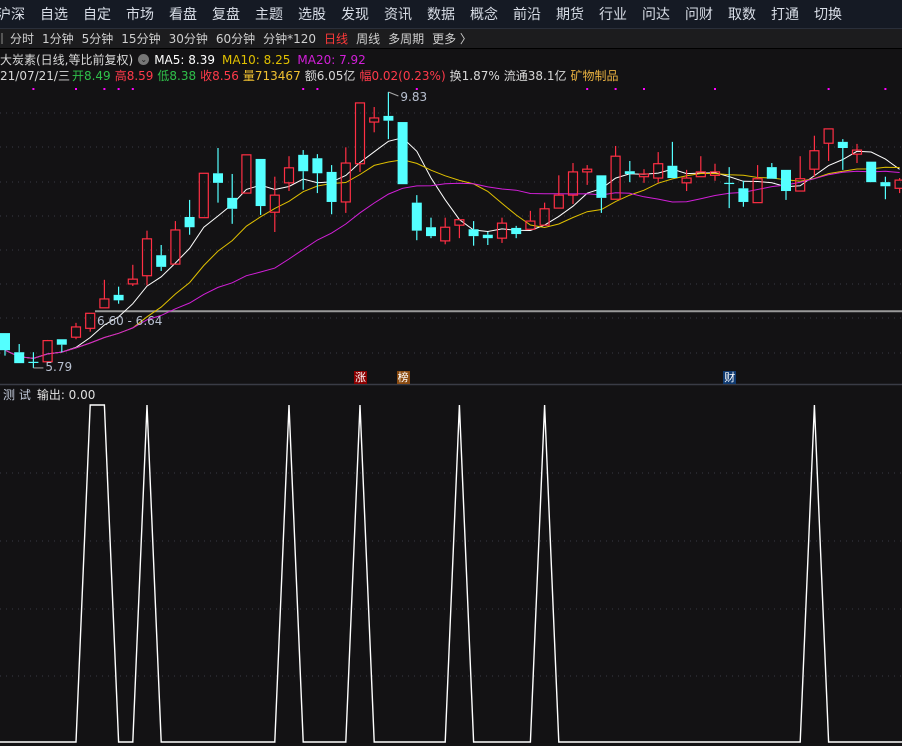 The width and height of the screenshot is (902, 746). I want to click on max-arrow-icon, so click(393, 94).